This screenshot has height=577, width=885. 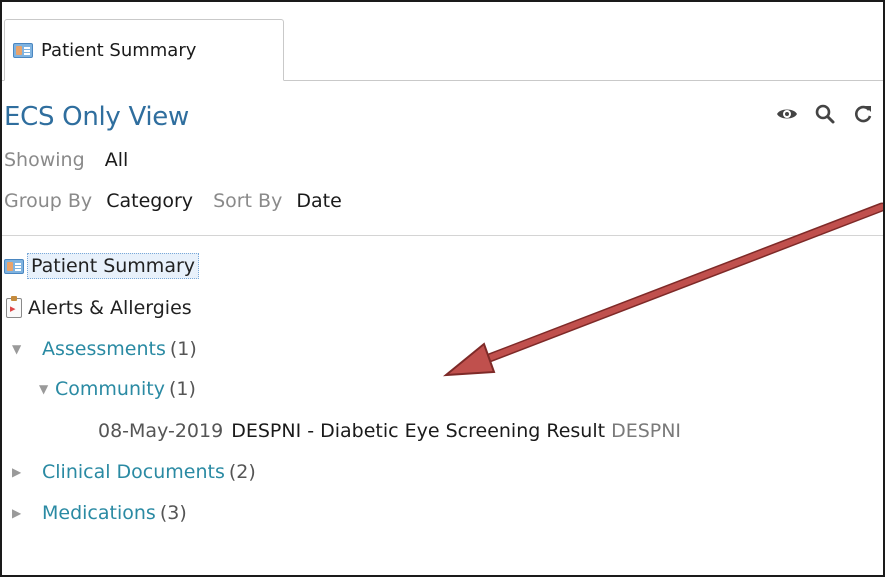 What do you see at coordinates (44, 160) in the screenshot?
I see `showing-label: Showing` at bounding box center [44, 160].